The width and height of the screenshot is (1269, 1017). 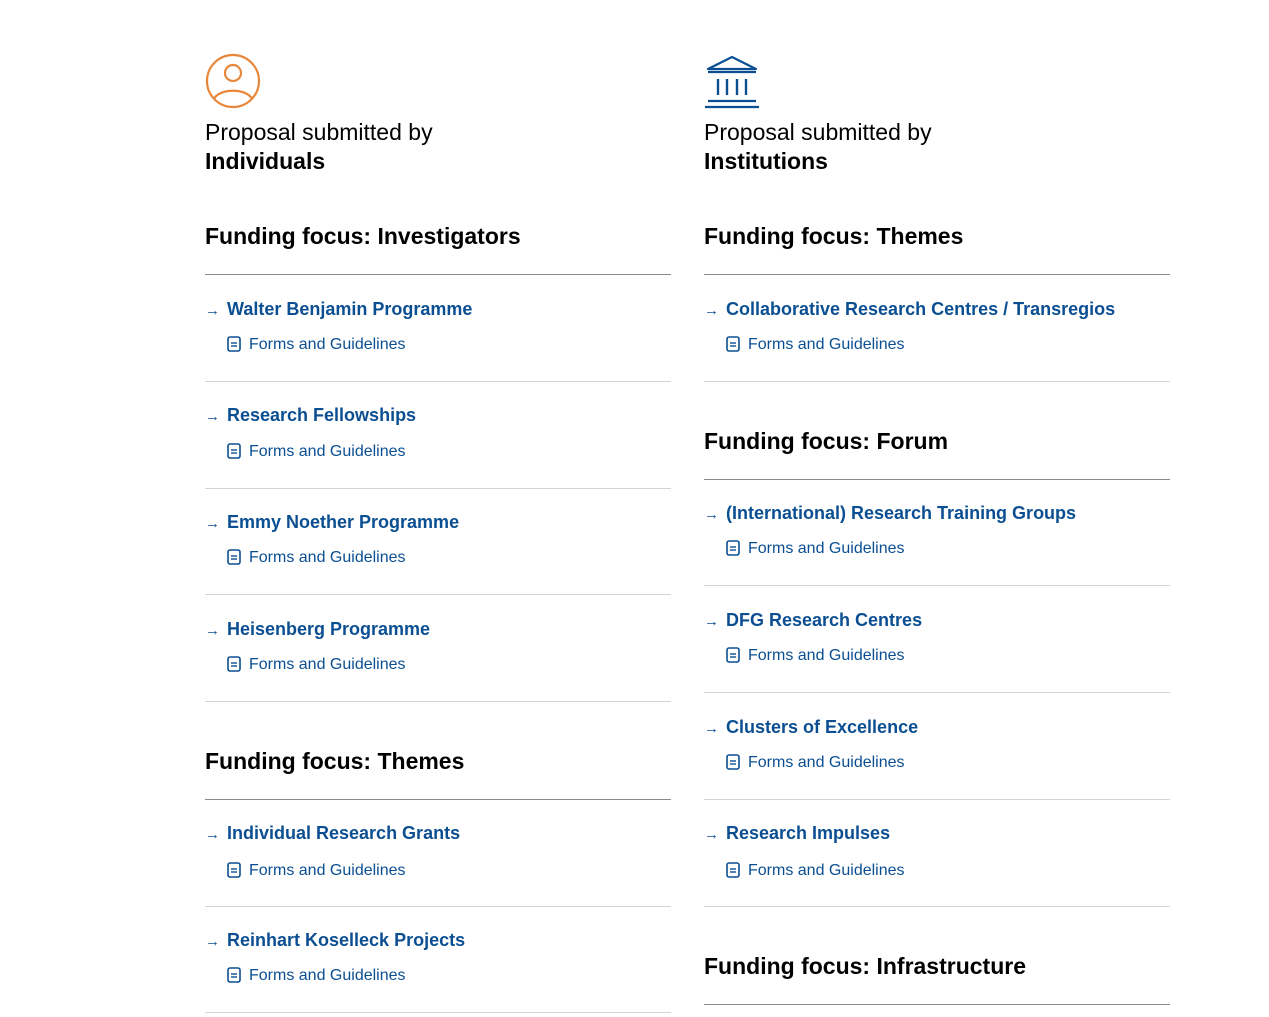 What do you see at coordinates (350, 309) in the screenshot?
I see `programme-title: Walter Benjamin Programme` at bounding box center [350, 309].